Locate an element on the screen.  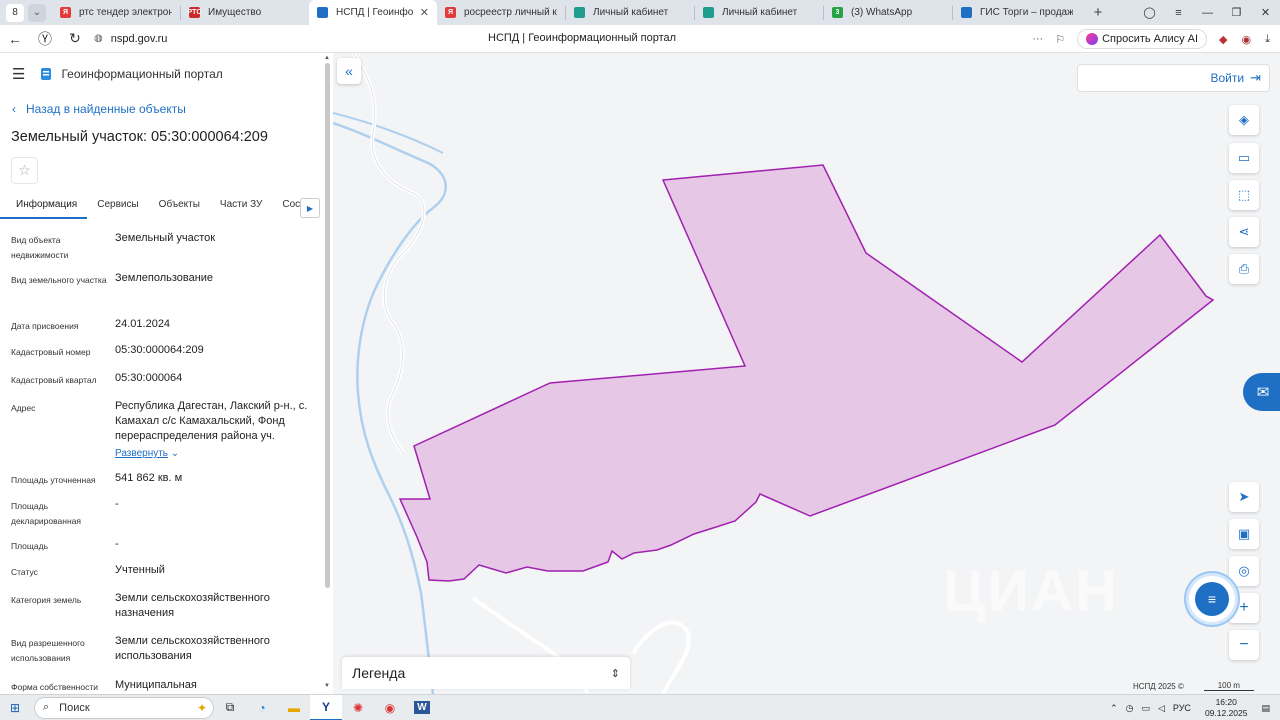
double-chevron-left-icon: « is located at coordinates (349, 71).